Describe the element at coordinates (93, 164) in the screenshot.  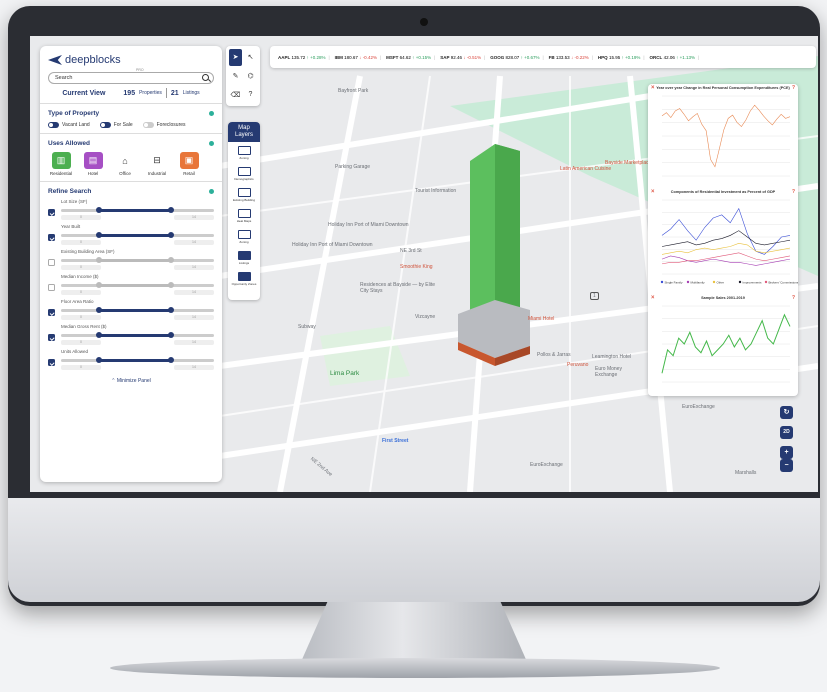
I see `use-hotel: ▤ Hotel` at that location.